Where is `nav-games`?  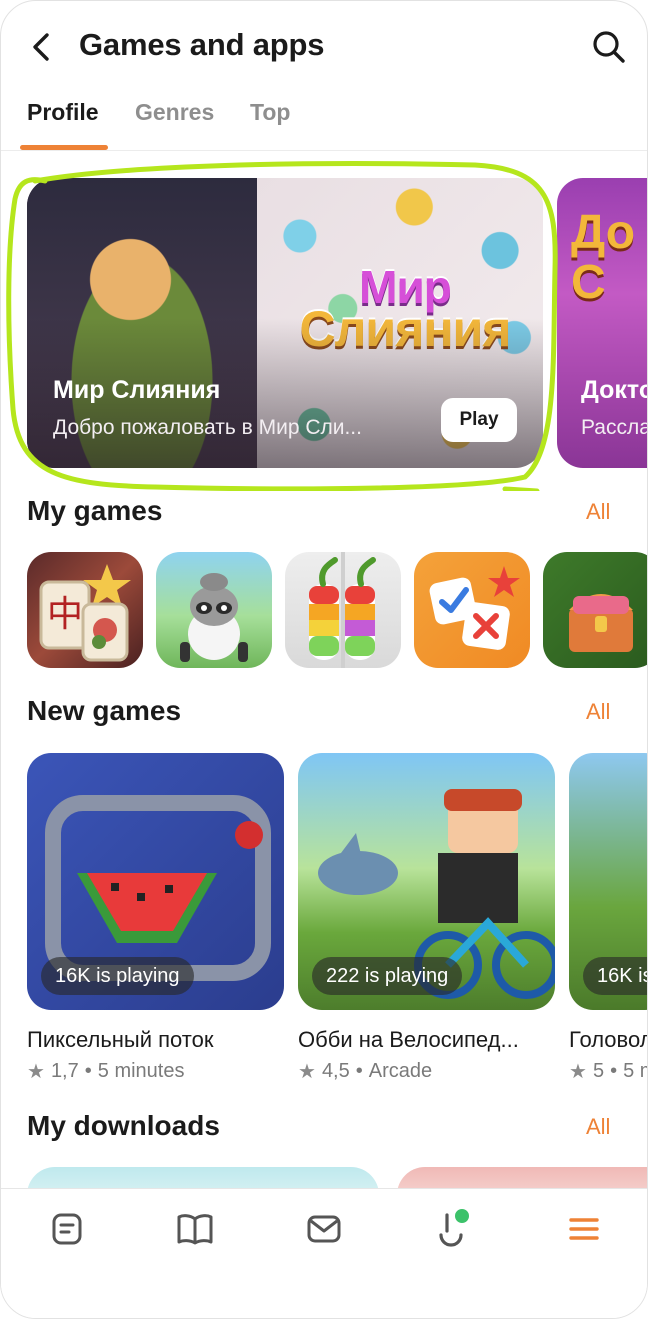
nav-games is located at coordinates (453, 1229).